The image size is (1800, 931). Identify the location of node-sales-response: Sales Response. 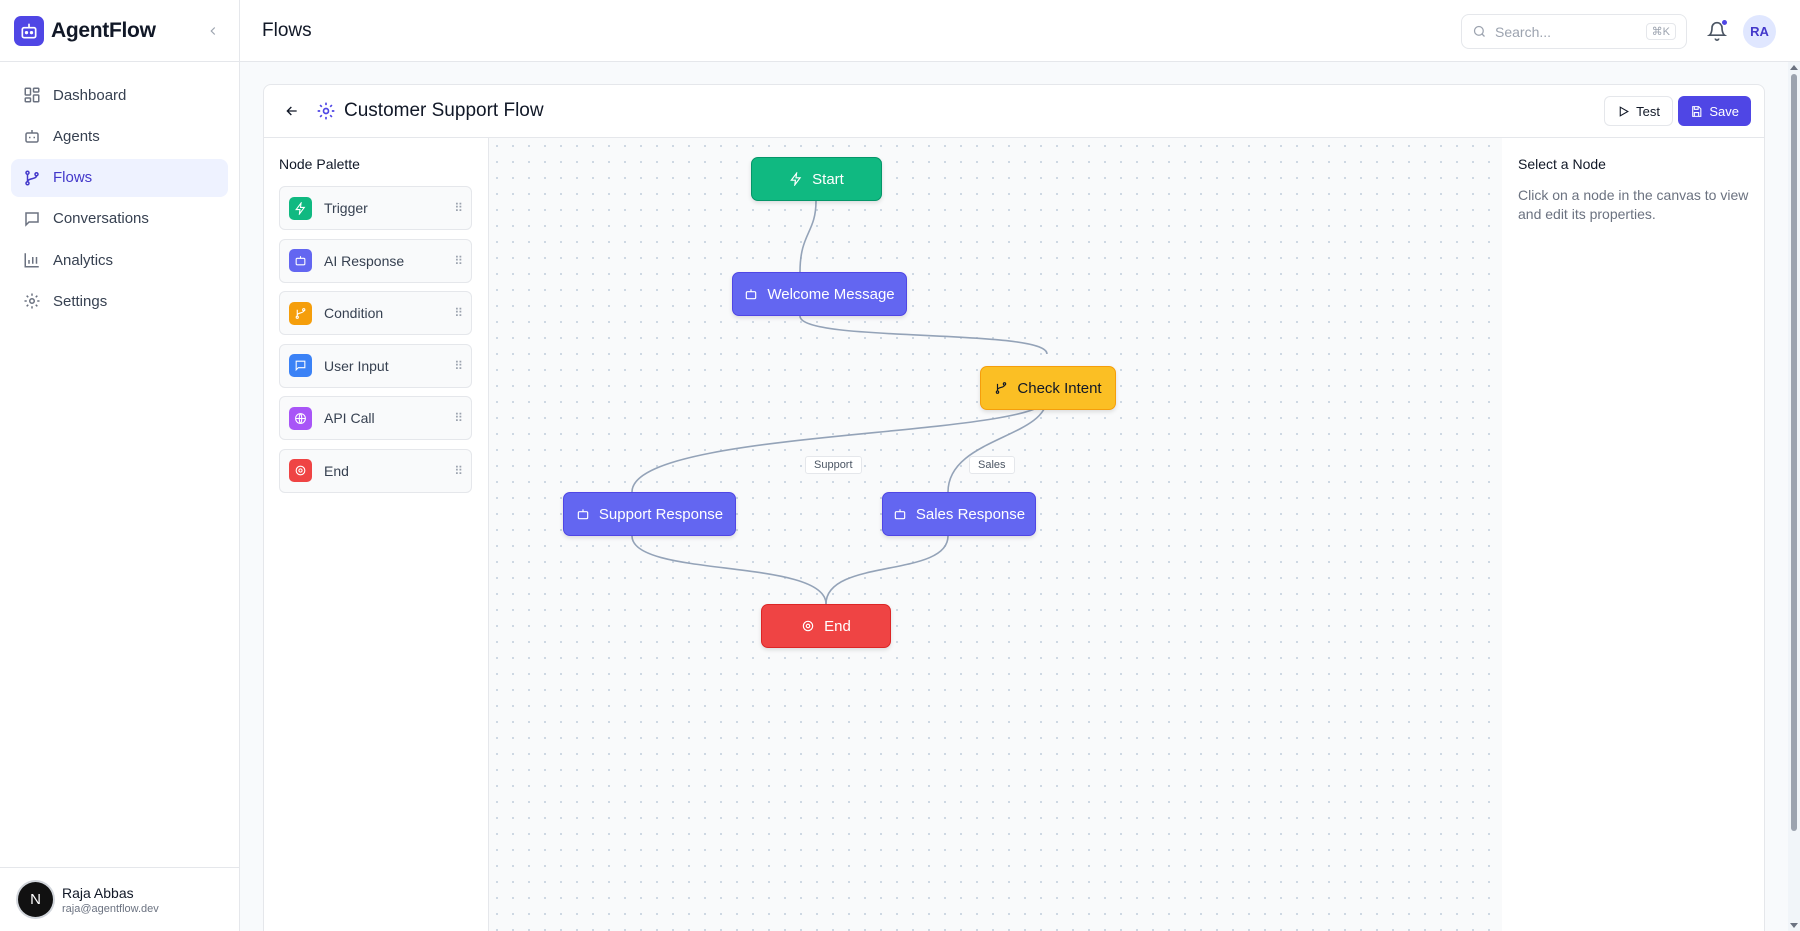
(959, 514).